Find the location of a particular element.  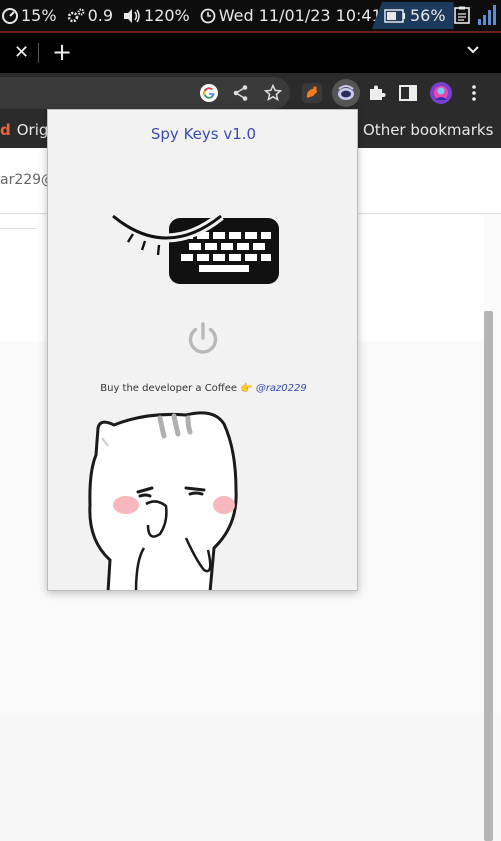

sidepanel-icon is located at coordinates (408, 93).